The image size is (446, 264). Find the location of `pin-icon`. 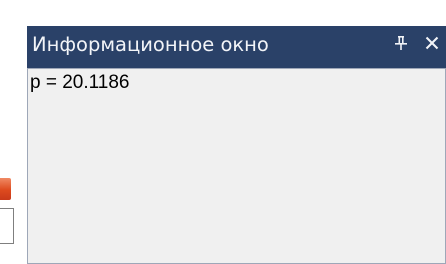

pin-icon is located at coordinates (401, 43).